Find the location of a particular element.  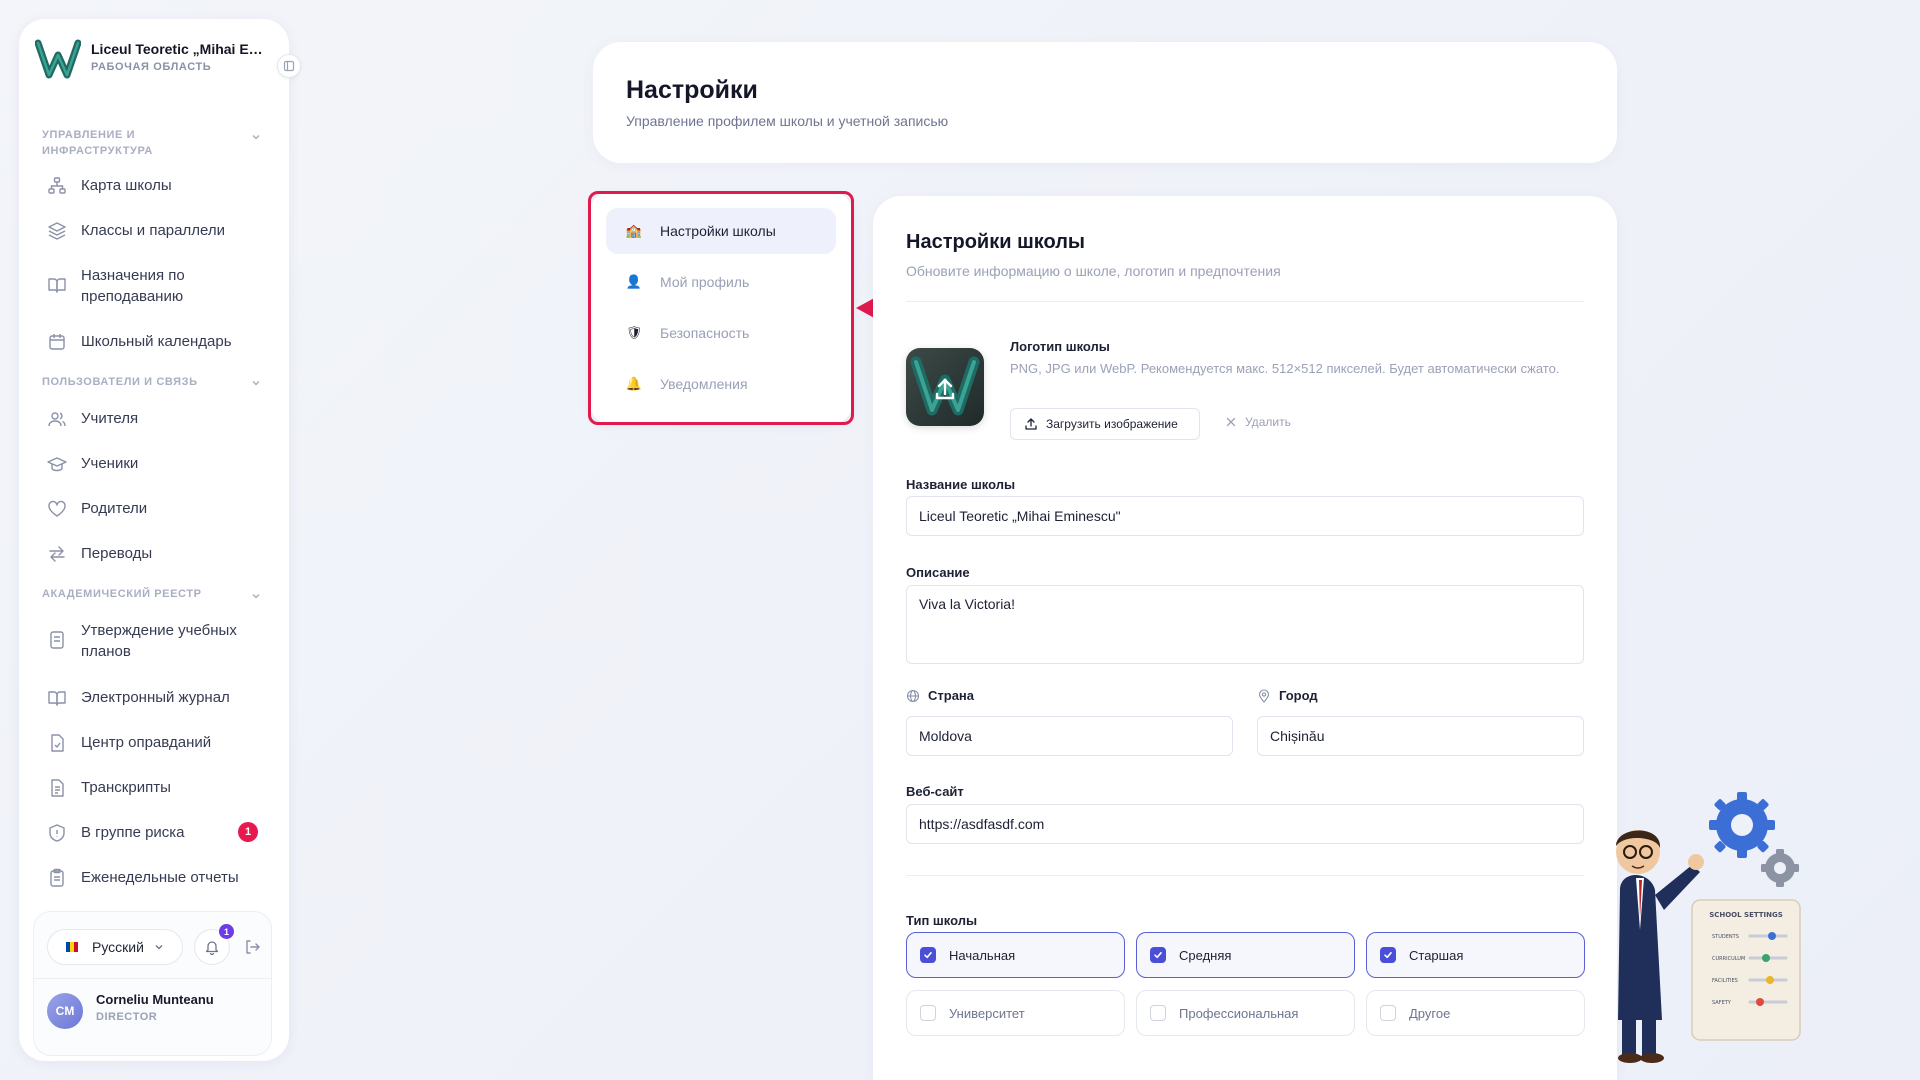

divider is located at coordinates (1245, 301).